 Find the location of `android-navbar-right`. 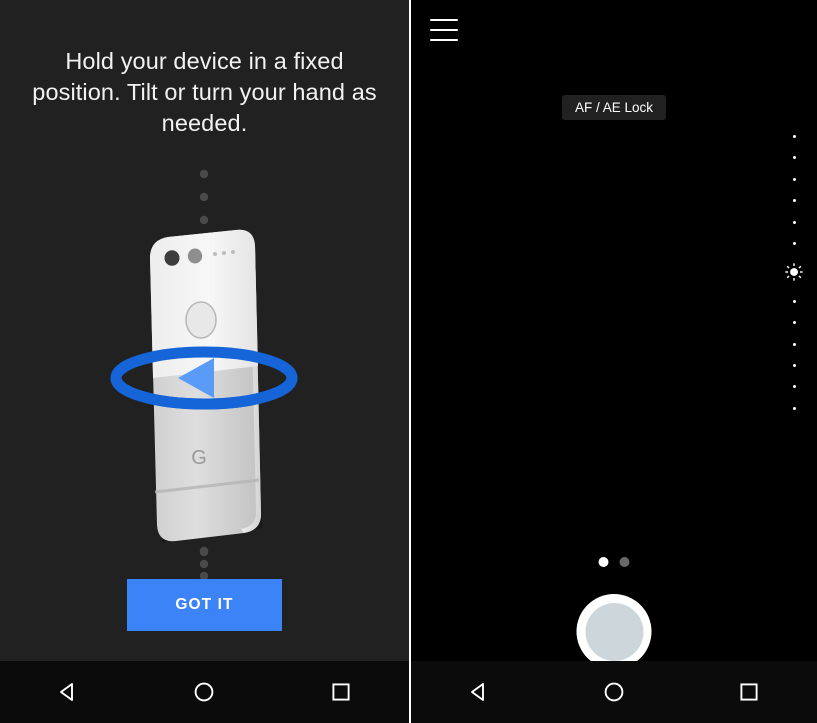

android-navbar-right is located at coordinates (614, 692).